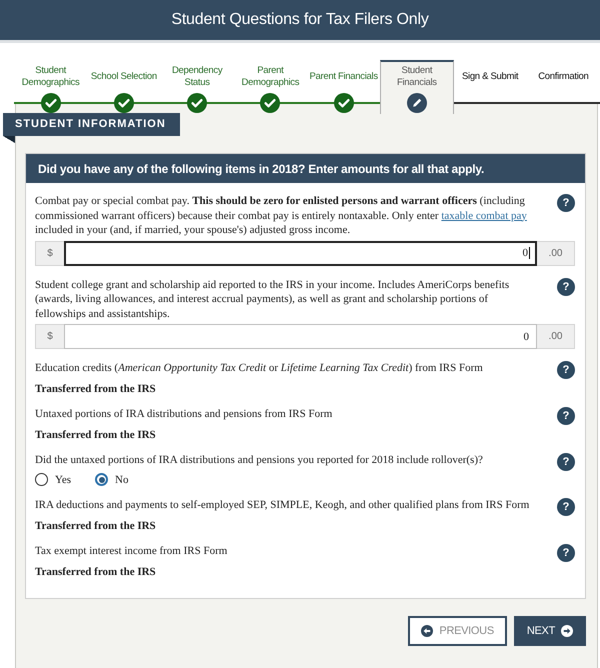 Image resolution: width=600 pixels, height=668 pixels. Describe the element at coordinates (51, 87) in the screenshot. I see `step-tab: Student Demographics` at that location.